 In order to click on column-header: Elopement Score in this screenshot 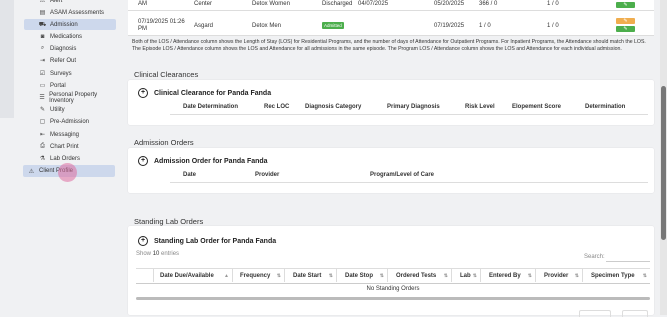, I will do `click(537, 107)`.